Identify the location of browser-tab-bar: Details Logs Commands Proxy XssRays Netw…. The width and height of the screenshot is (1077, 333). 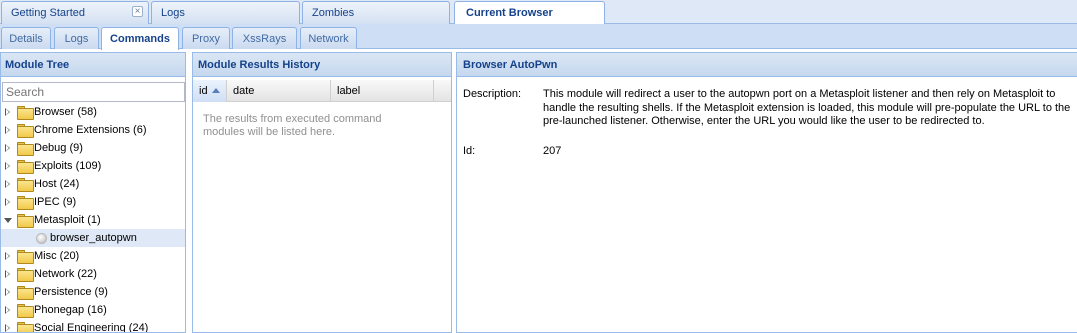
(538, 37).